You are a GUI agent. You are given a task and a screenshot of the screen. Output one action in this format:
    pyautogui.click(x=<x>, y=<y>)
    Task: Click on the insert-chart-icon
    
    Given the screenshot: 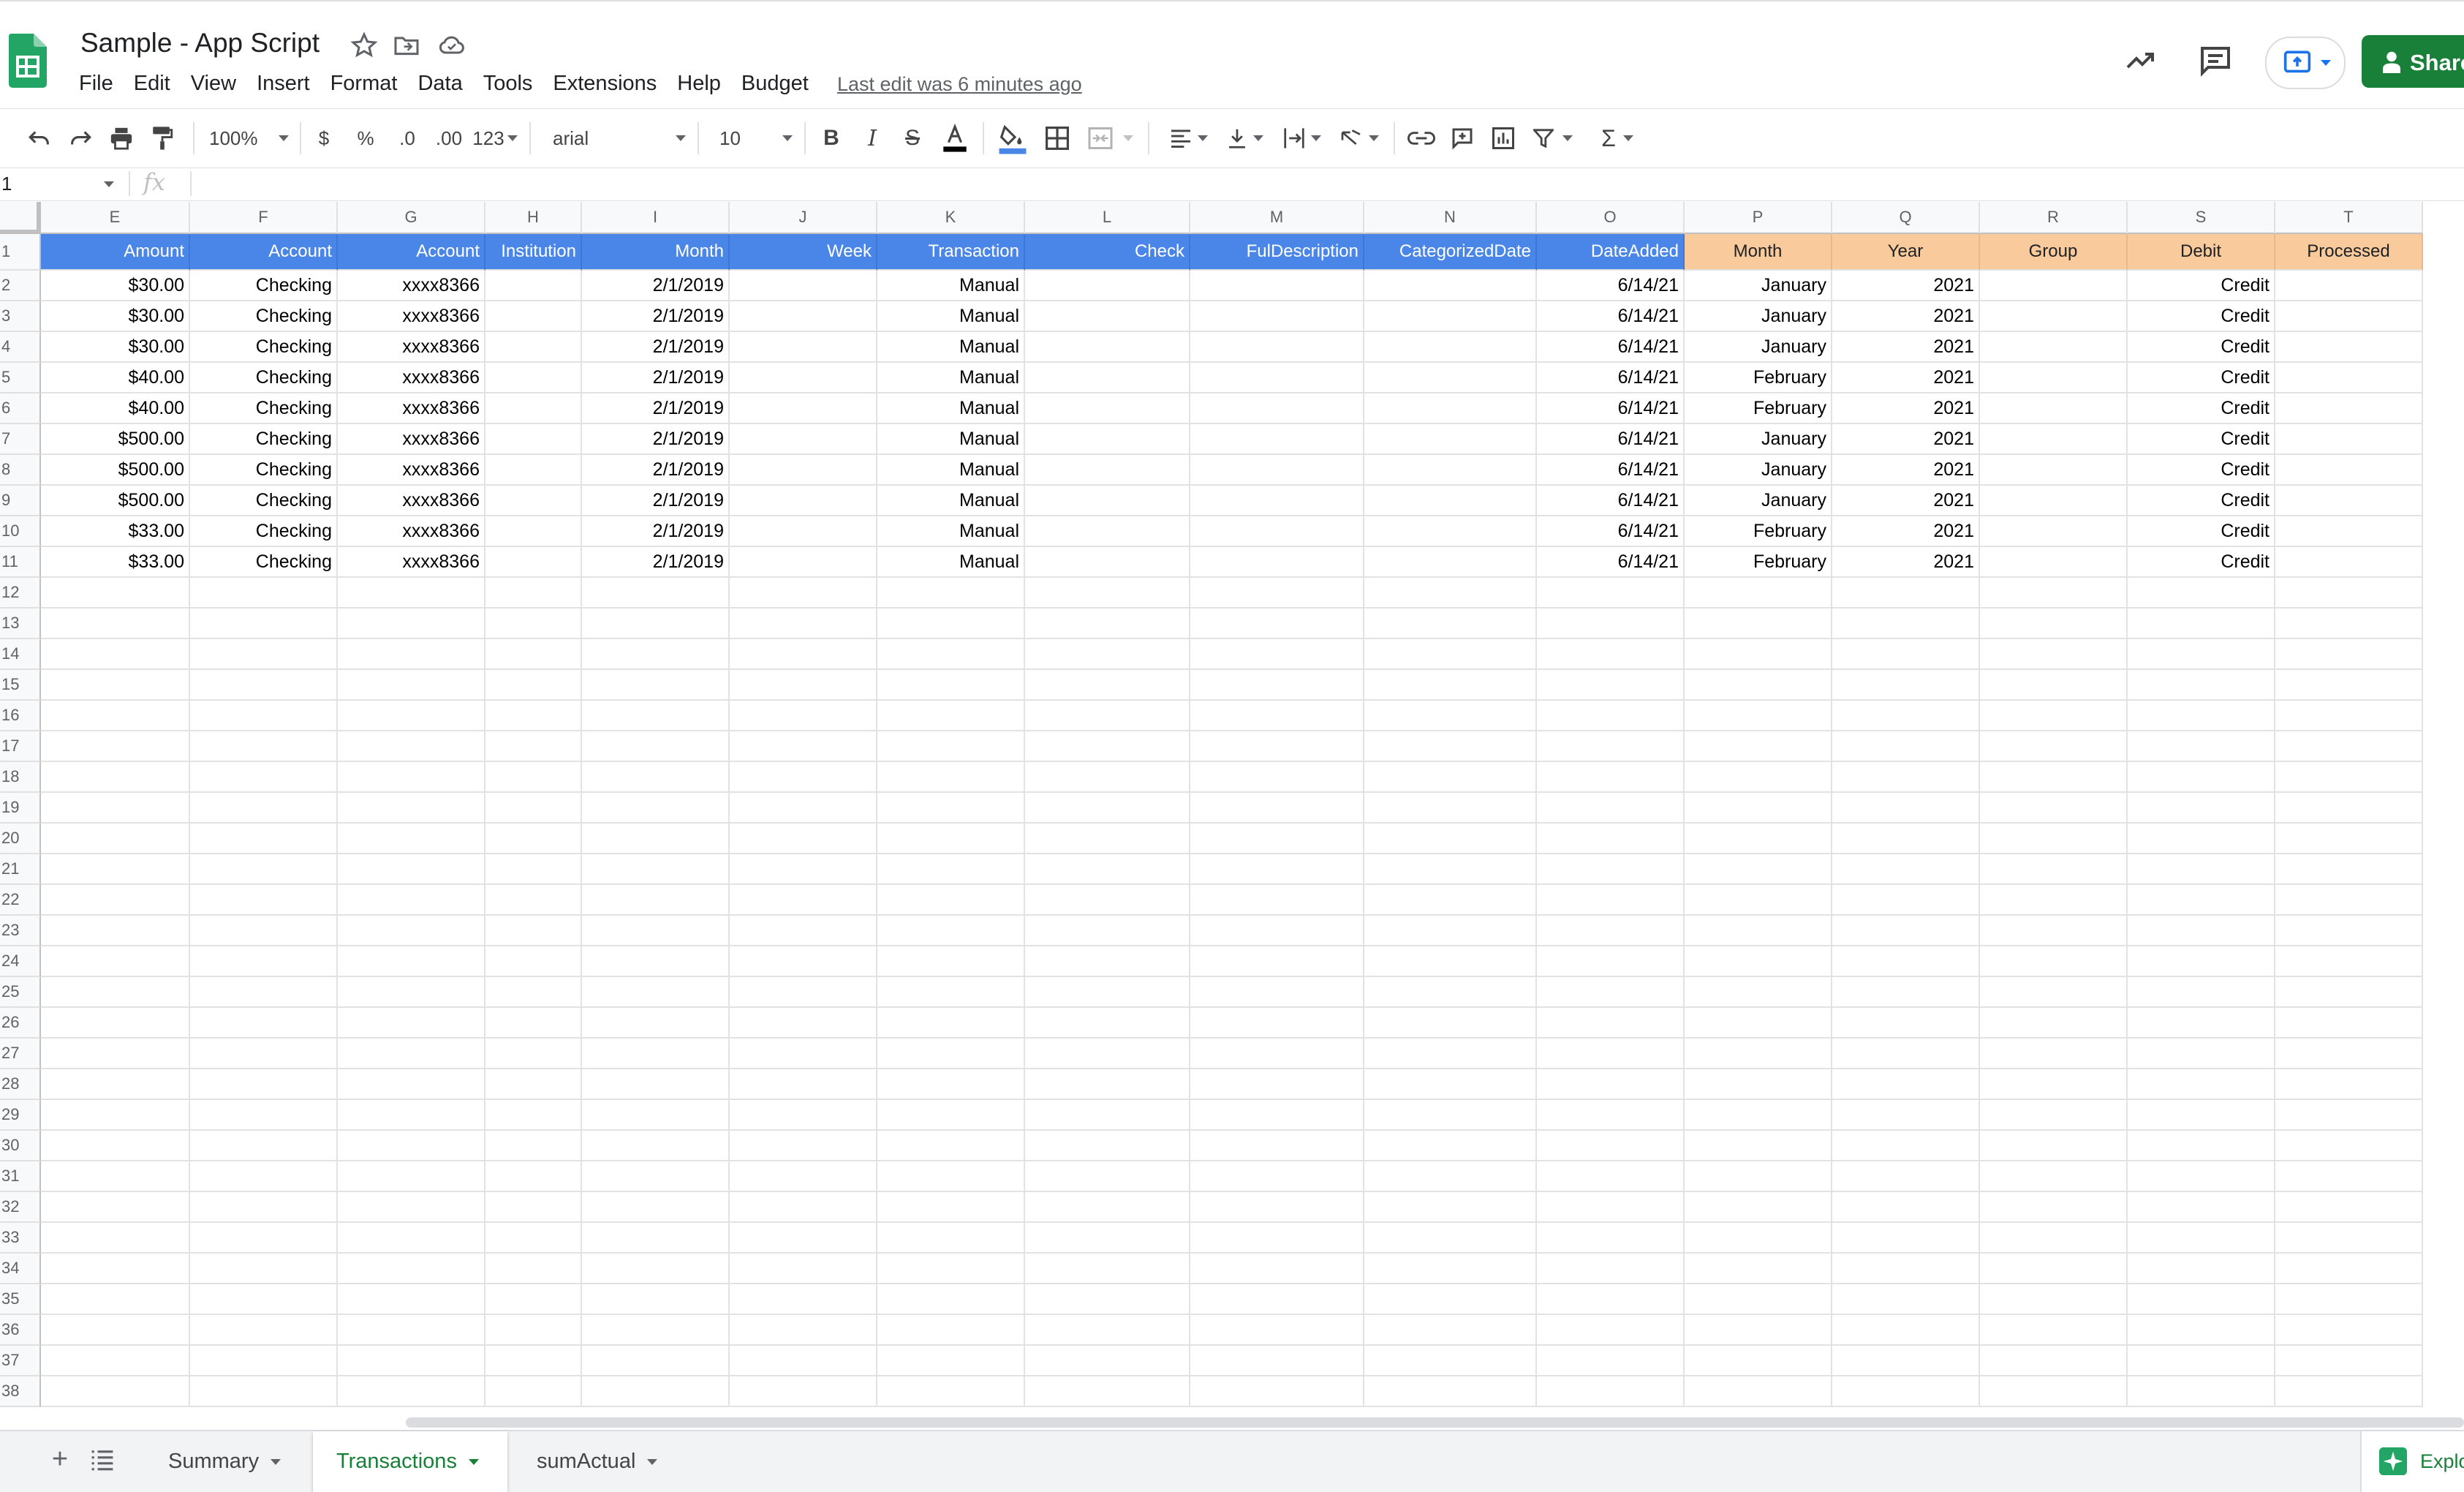 What is the action you would take?
    pyautogui.click(x=1503, y=138)
    